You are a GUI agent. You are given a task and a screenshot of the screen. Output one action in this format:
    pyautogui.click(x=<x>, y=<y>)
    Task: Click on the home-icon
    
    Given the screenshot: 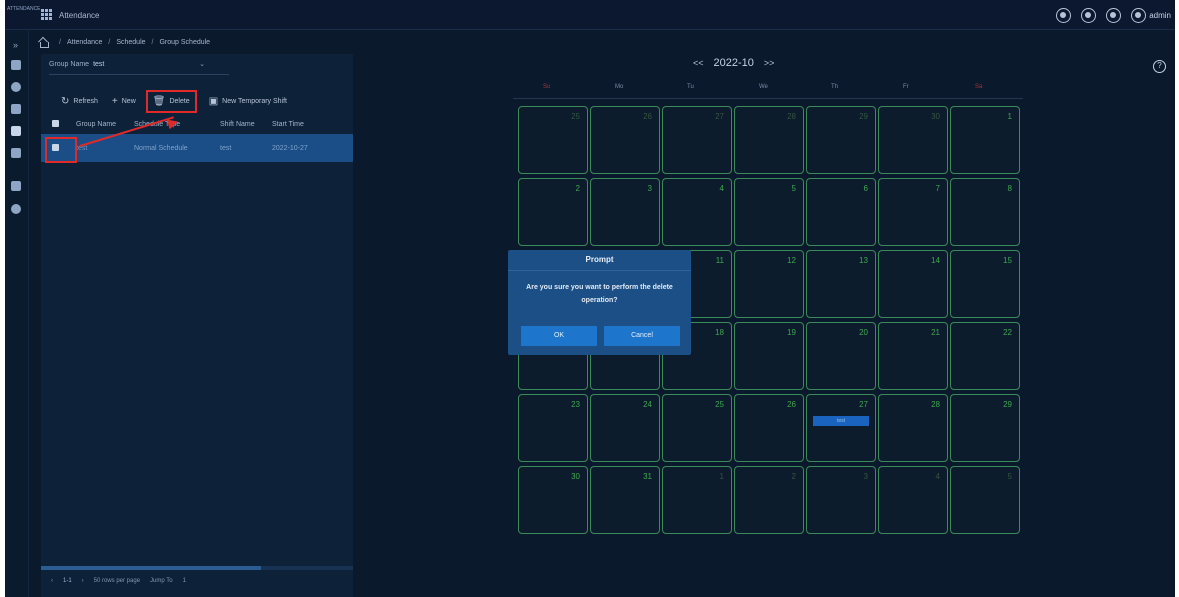 What is the action you would take?
    pyautogui.click(x=44, y=43)
    